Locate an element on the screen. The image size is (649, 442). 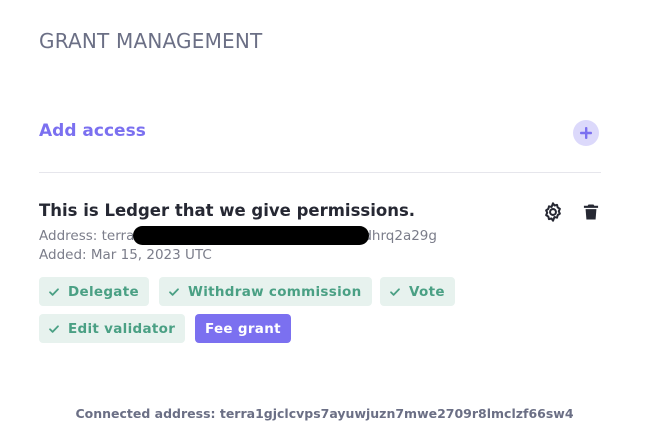
grant-settings-button is located at coordinates (553, 212).